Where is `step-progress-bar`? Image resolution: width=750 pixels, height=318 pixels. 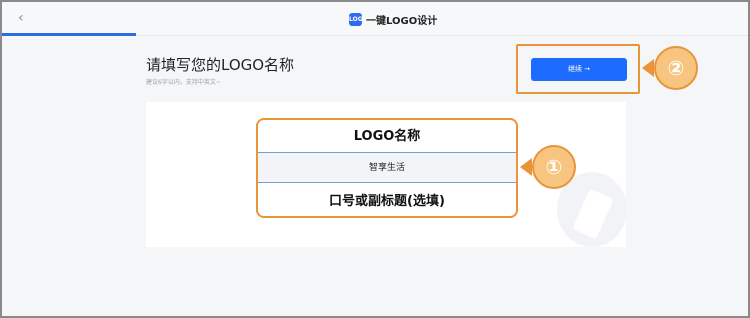
step-progress-bar is located at coordinates (69, 34).